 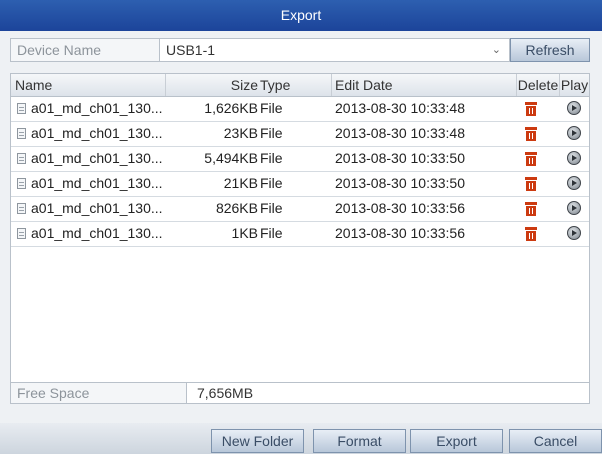 I want to click on file-size: 21KB, so click(x=240, y=183).